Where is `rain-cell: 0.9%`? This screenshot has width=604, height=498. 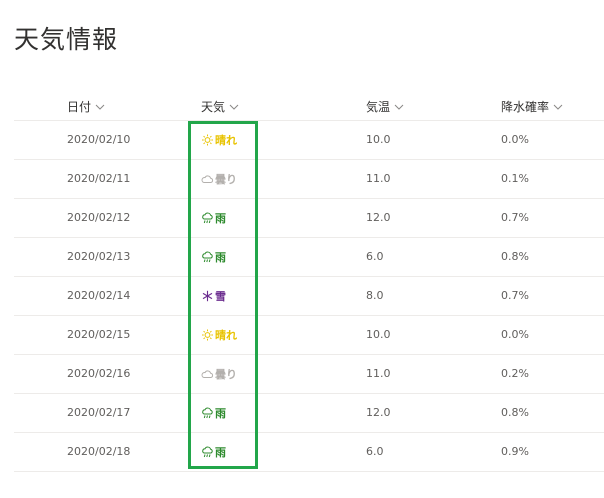 rain-cell: 0.9% is located at coordinates (515, 451).